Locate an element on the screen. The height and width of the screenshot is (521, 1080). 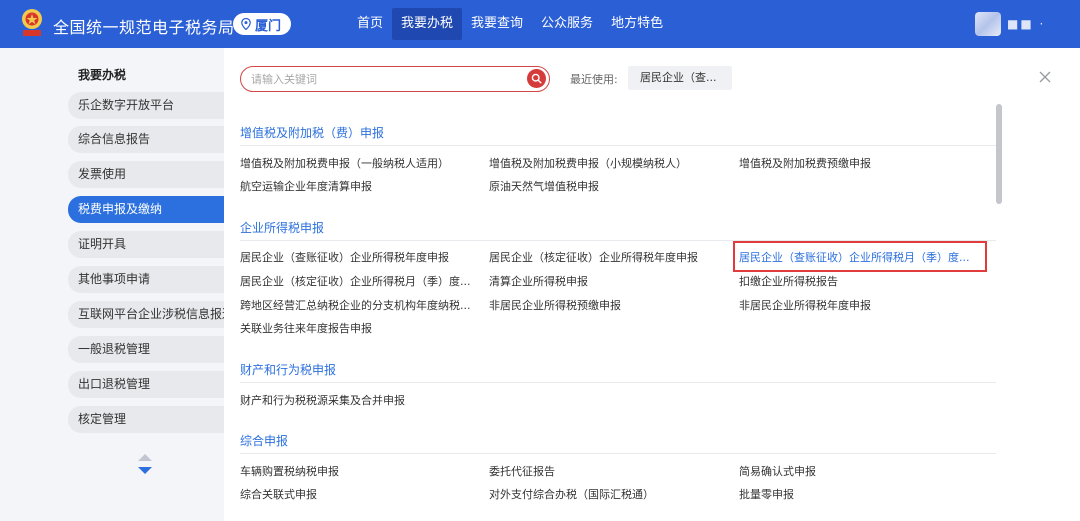
service-link: 批量零申报 is located at coordinates (766, 495).